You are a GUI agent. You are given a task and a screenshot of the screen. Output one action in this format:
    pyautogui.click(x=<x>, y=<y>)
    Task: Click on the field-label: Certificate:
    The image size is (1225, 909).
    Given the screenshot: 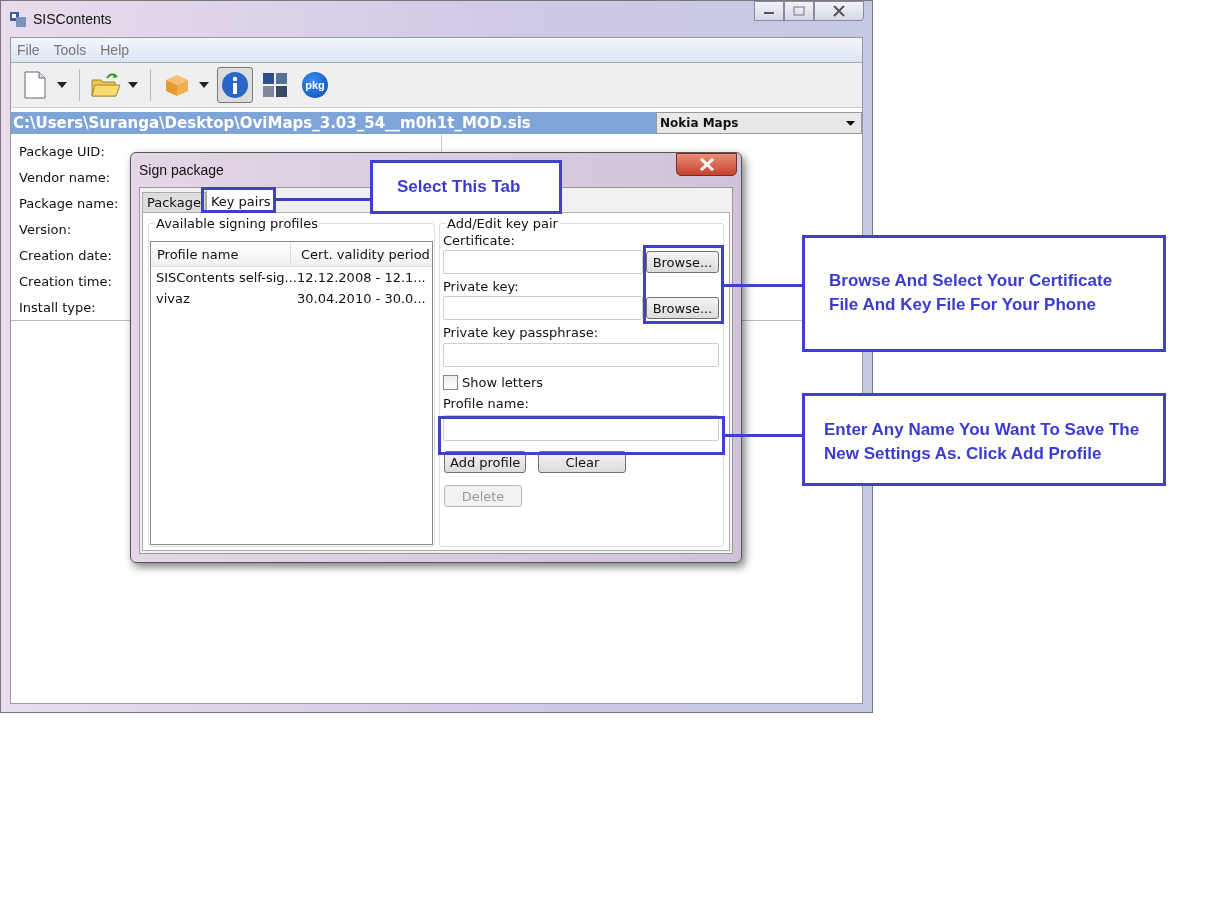 What is the action you would take?
    pyautogui.click(x=479, y=240)
    